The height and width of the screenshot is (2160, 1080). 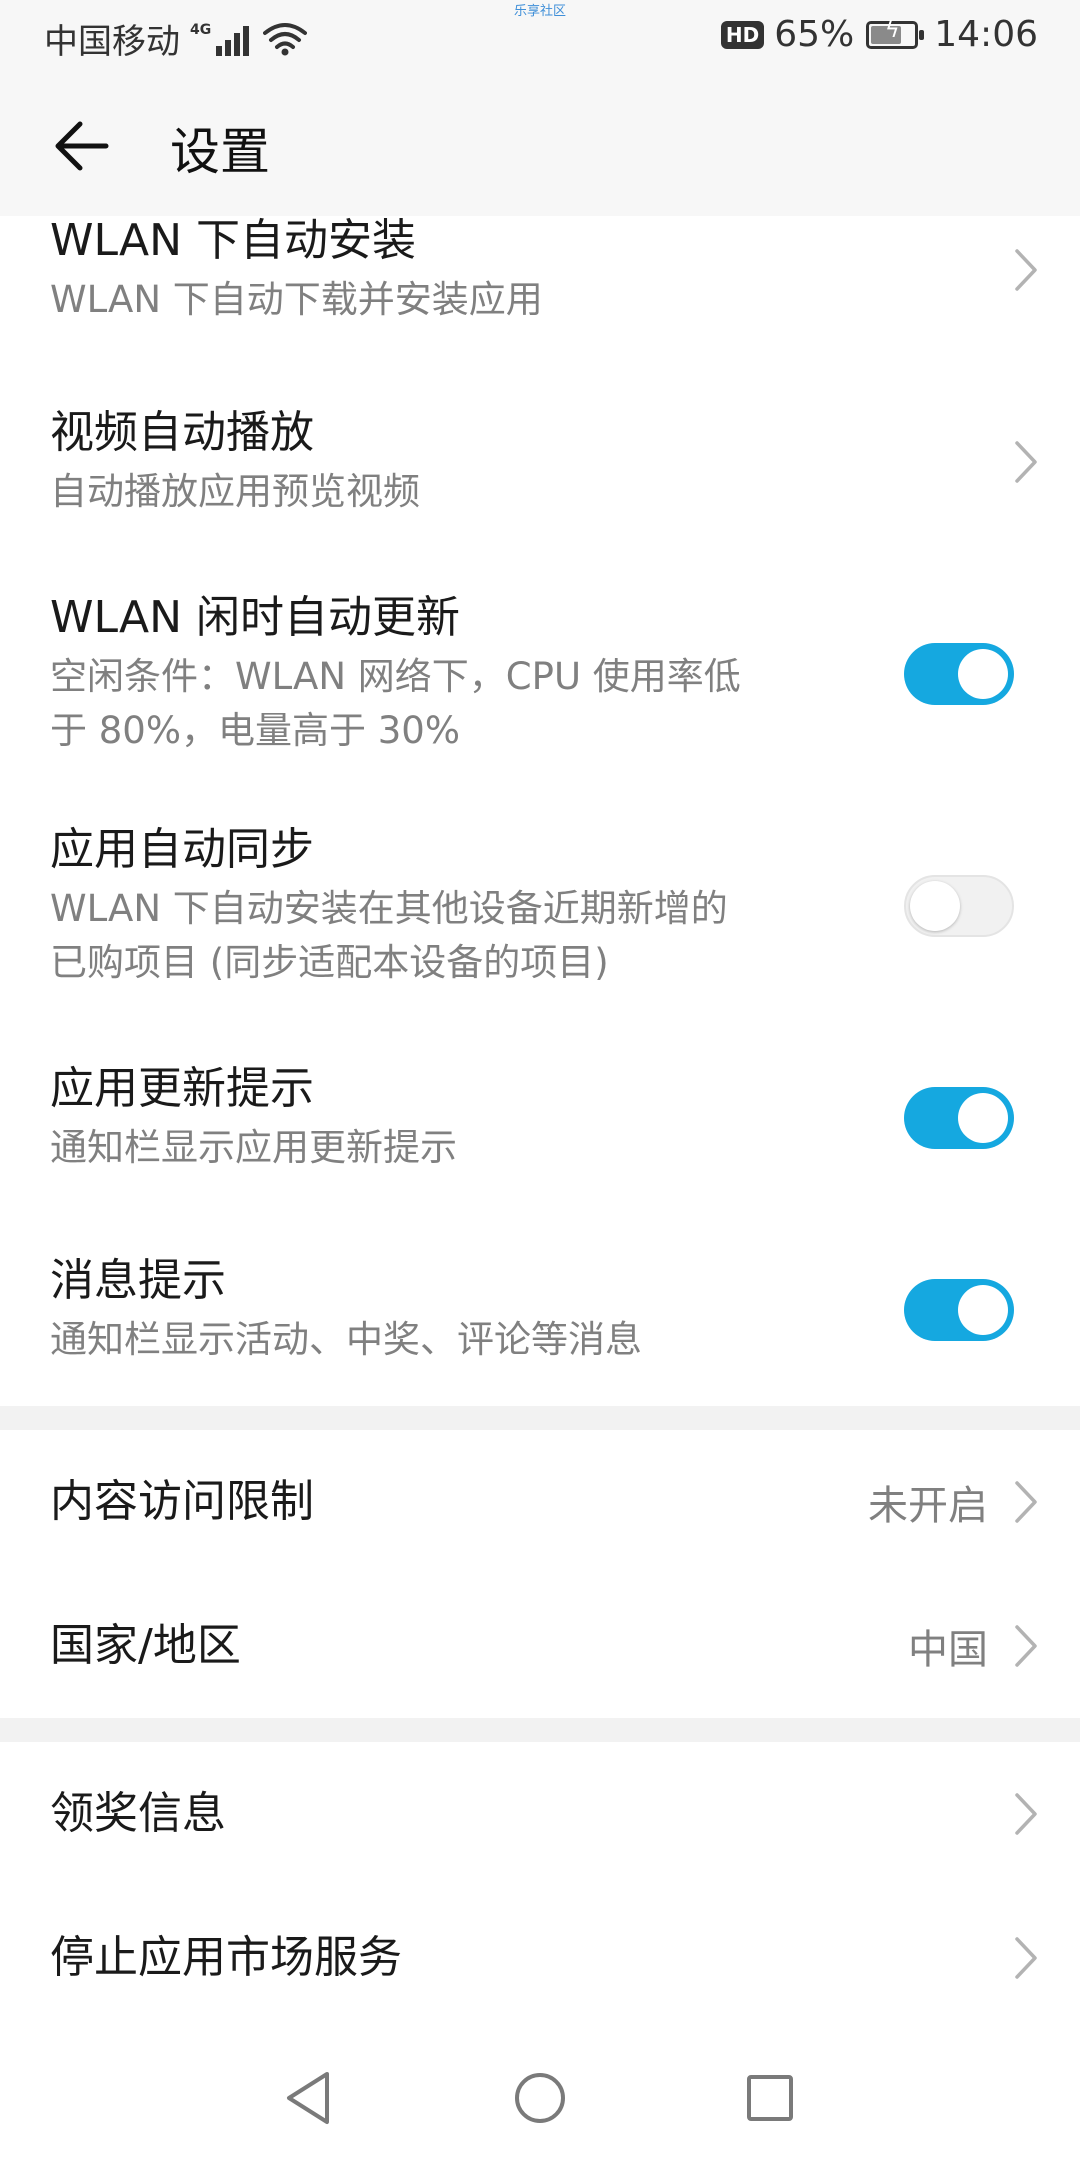 I want to click on setting-stop-service: 停止应用市场服务, so click(x=540, y=1958).